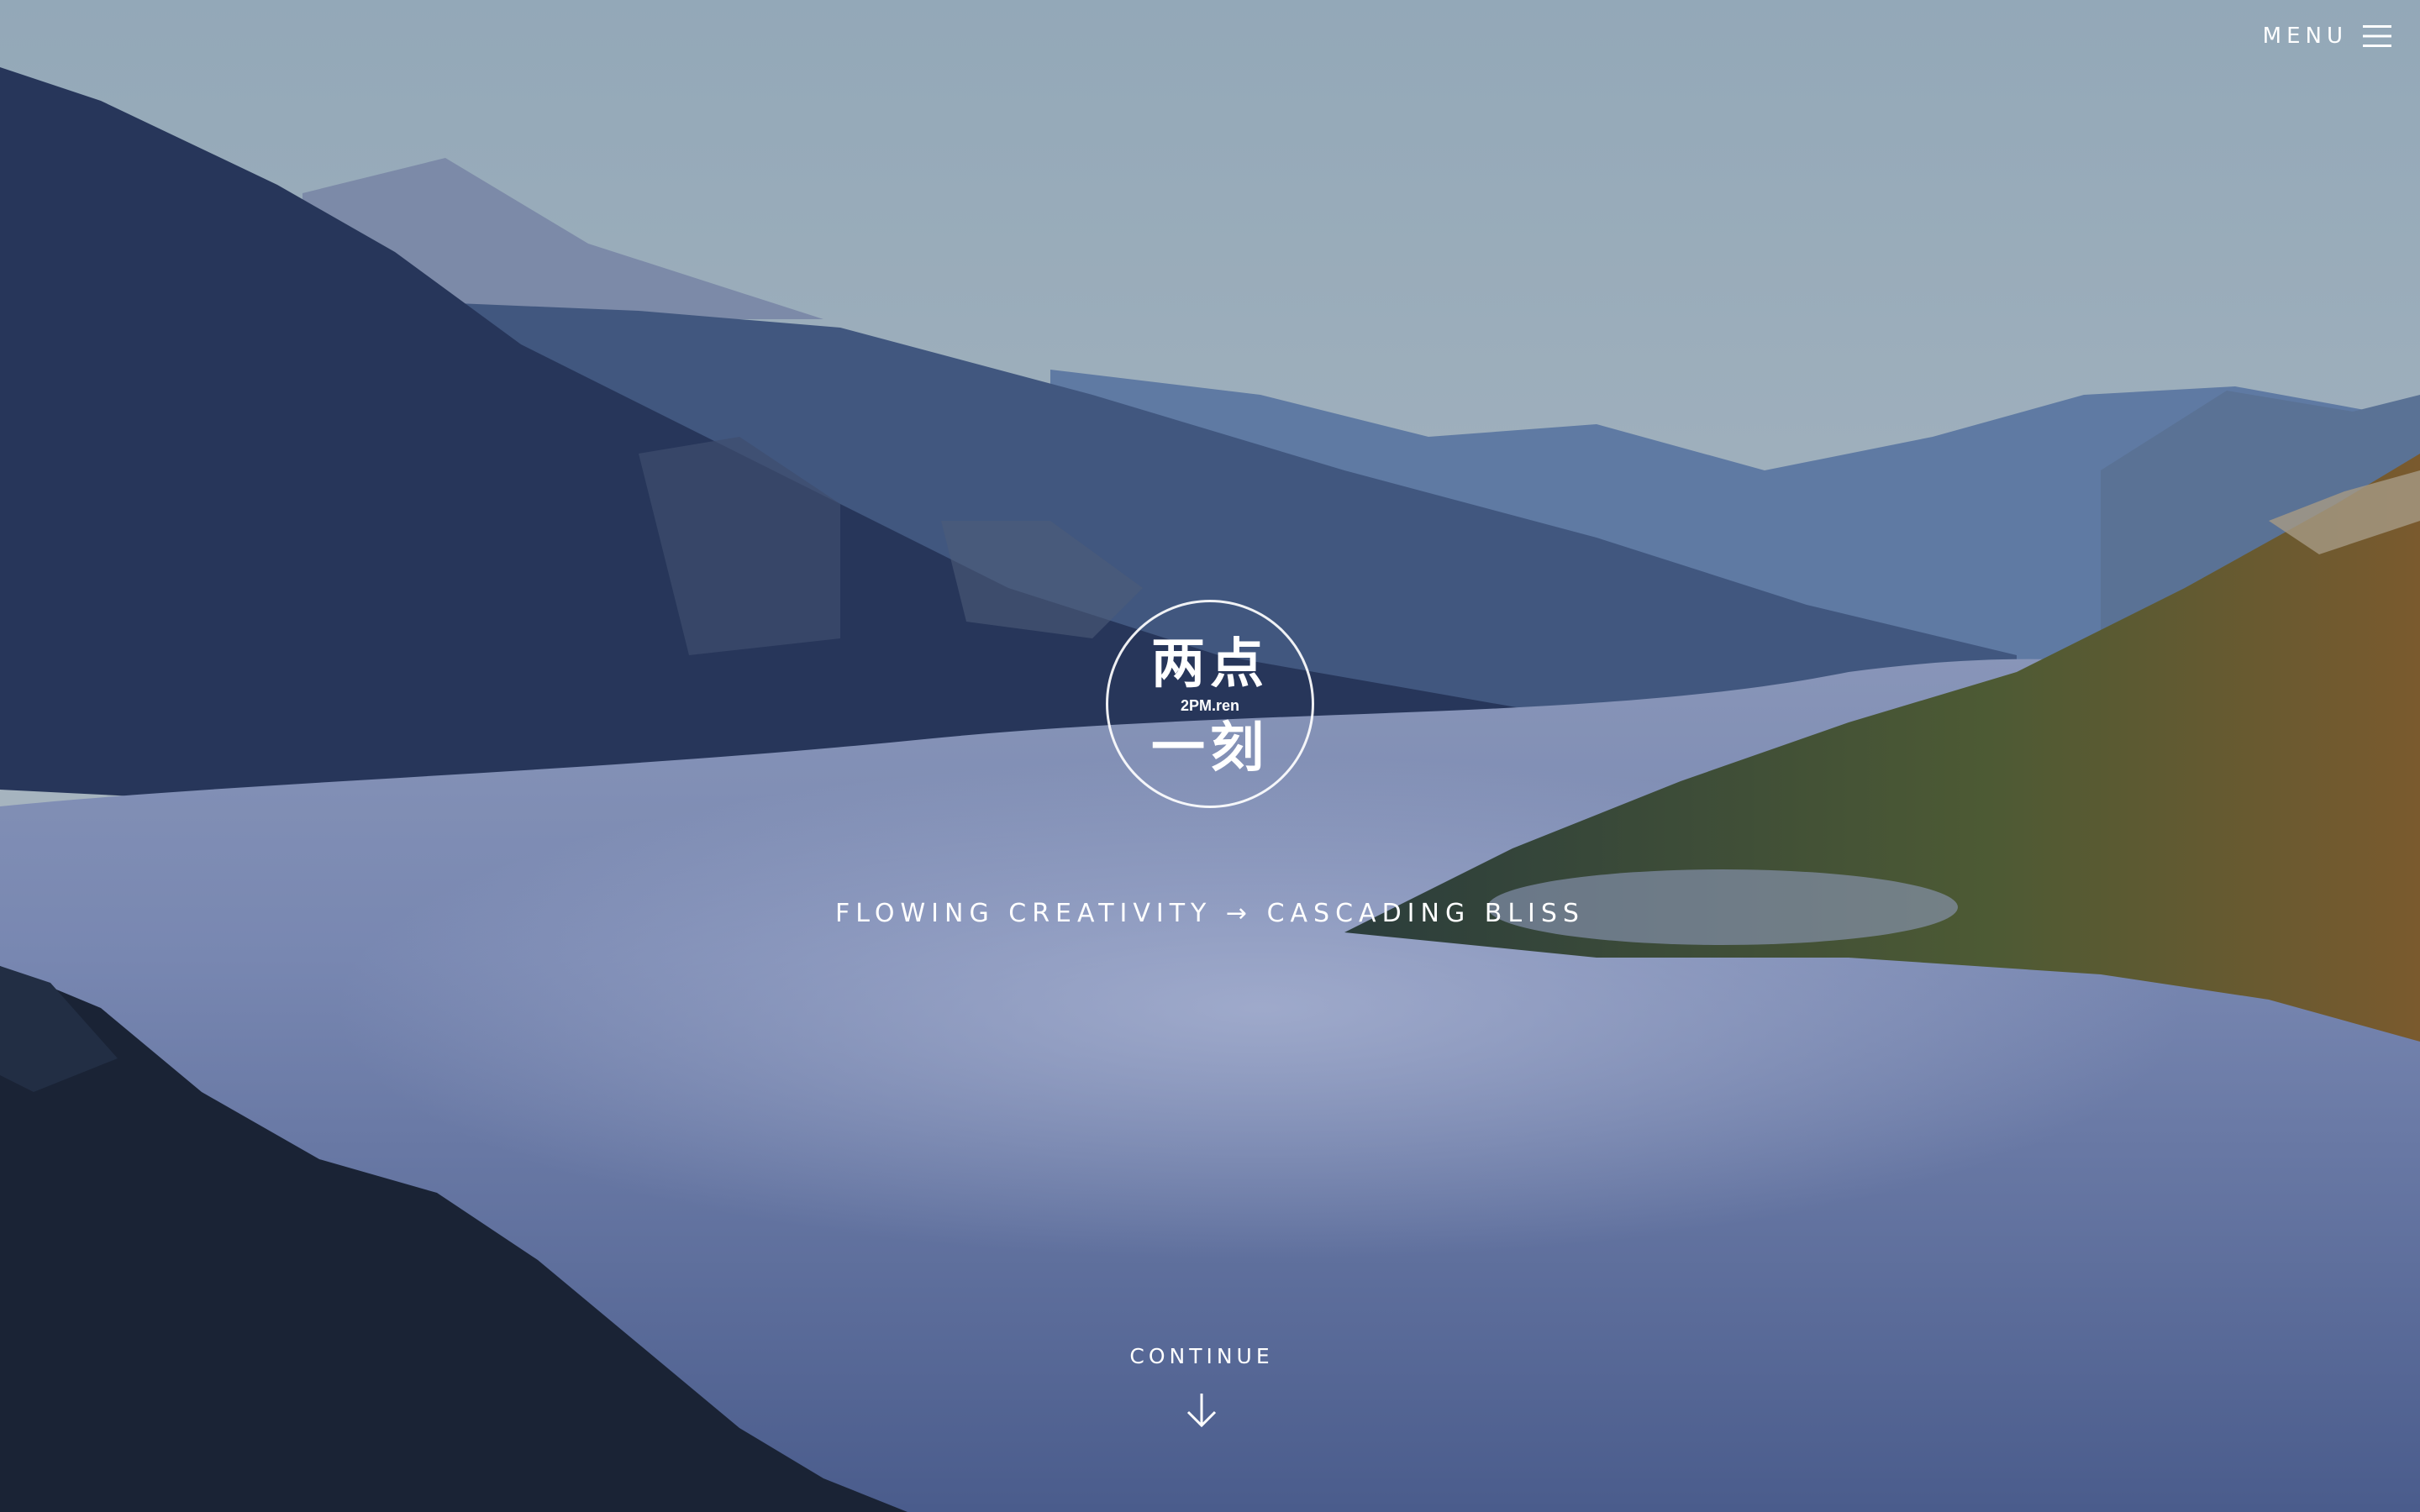 This screenshot has width=2420, height=1512. What do you see at coordinates (2377, 36) in the screenshot?
I see `hamburger-icon` at bounding box center [2377, 36].